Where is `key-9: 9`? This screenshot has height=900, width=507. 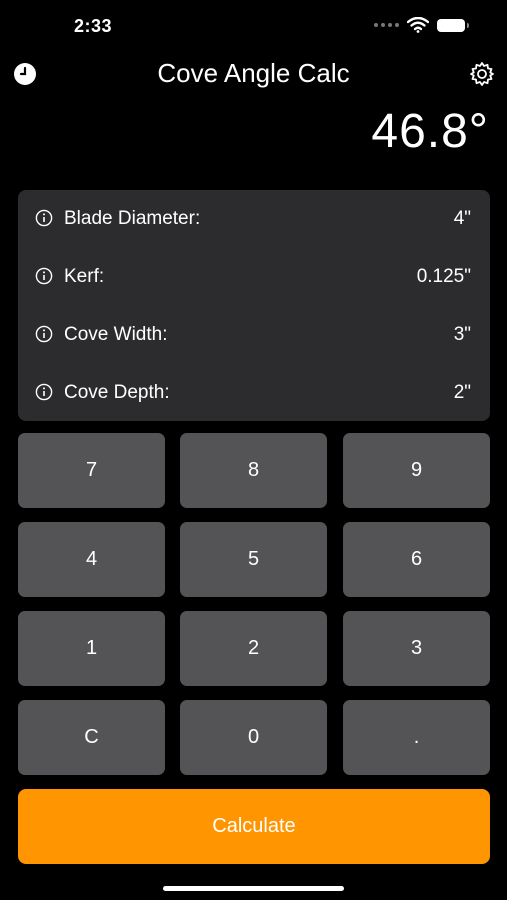
key-9: 9 is located at coordinates (416, 470).